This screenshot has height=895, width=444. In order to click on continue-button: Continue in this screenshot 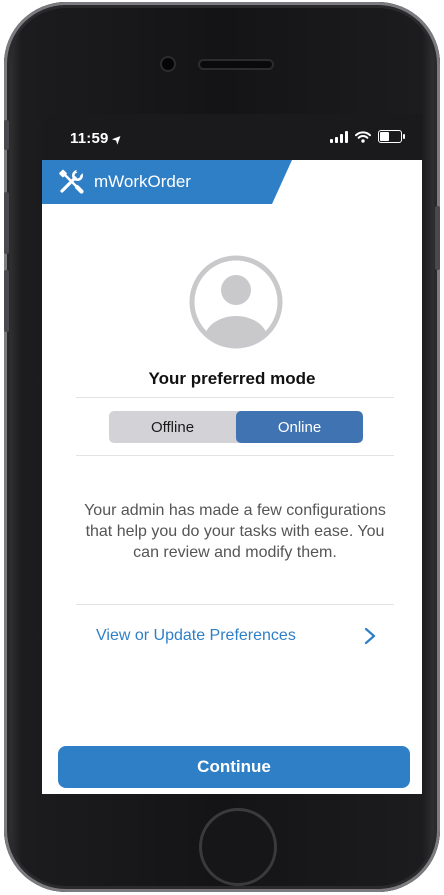, I will do `click(234, 767)`.